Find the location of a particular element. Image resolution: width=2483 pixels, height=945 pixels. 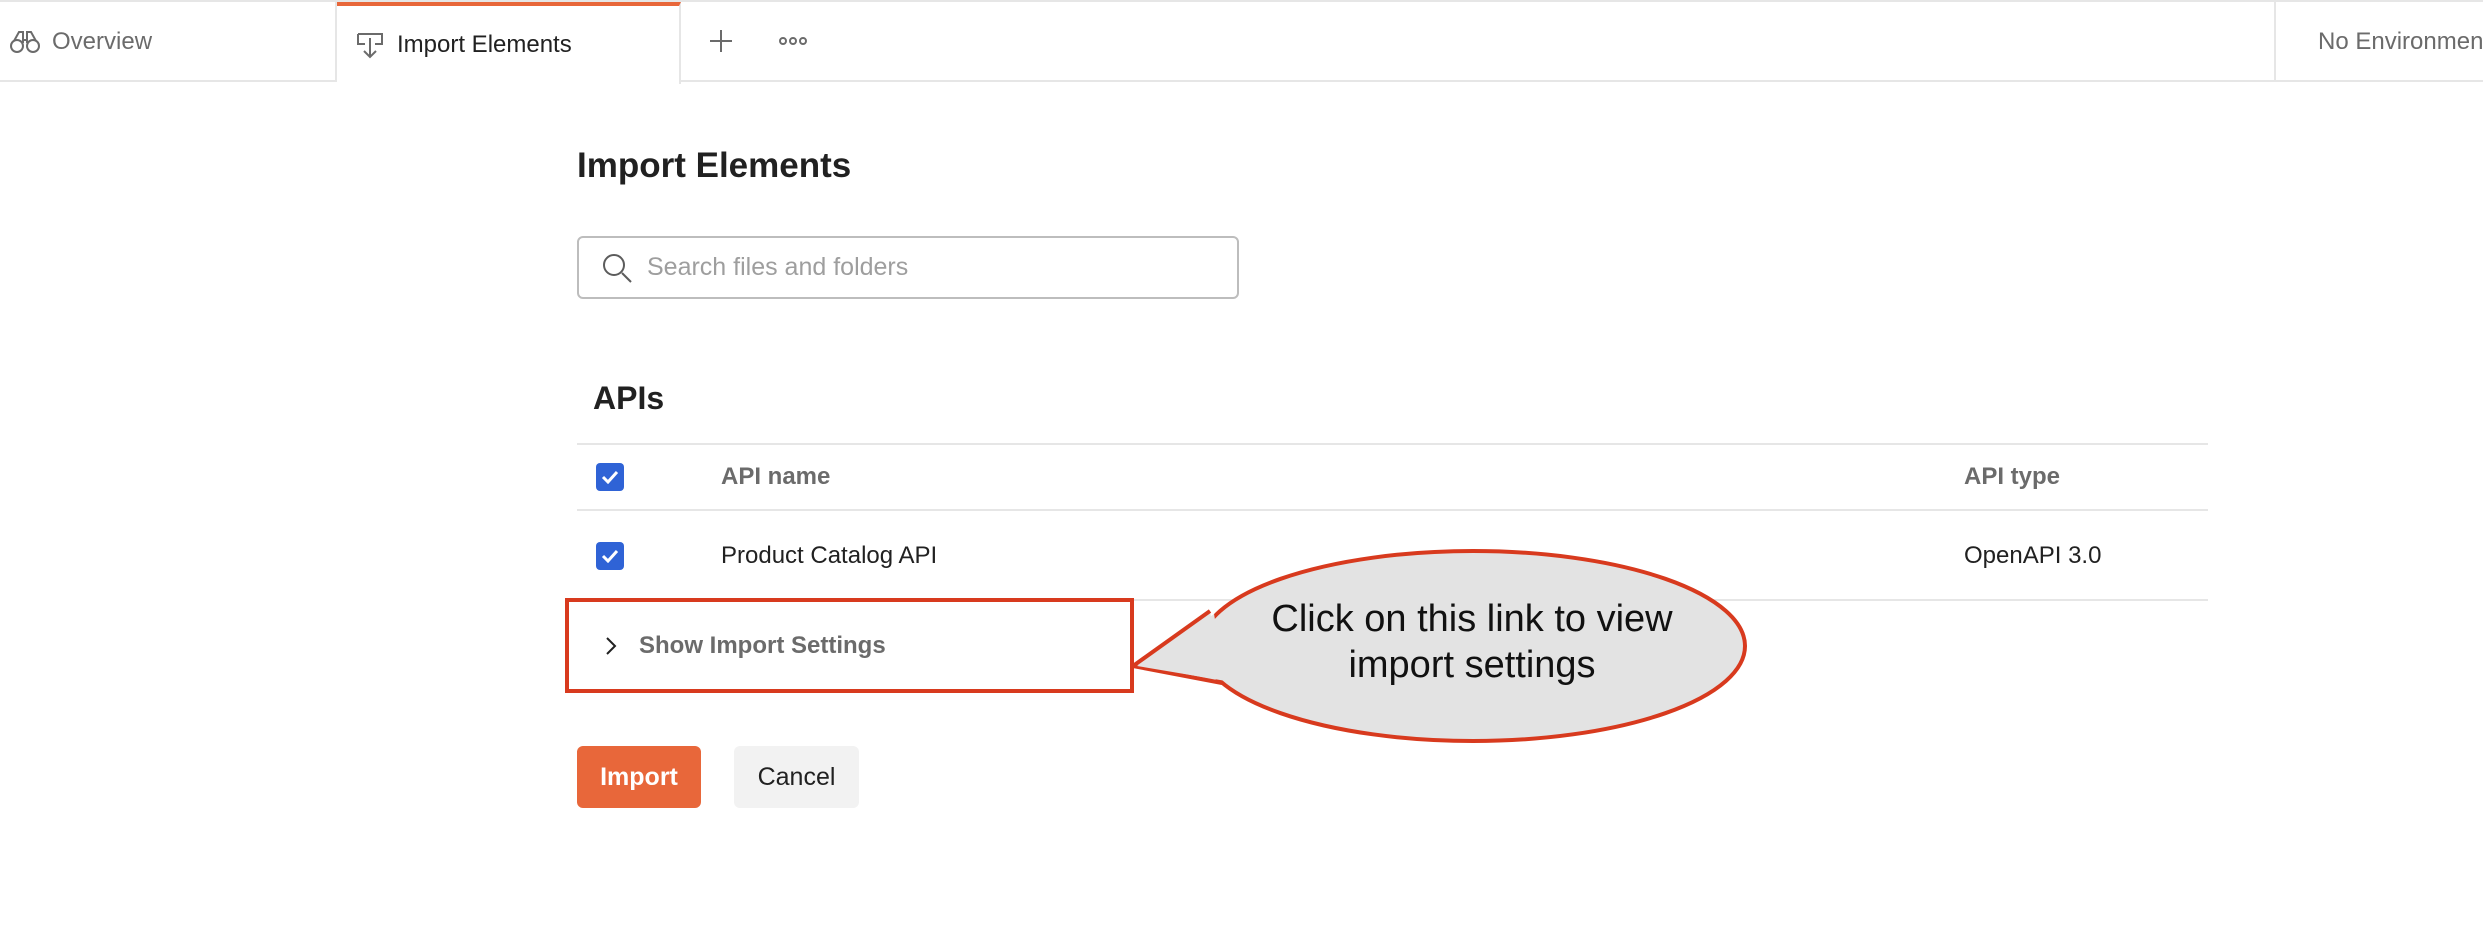

page-title: Import Elements is located at coordinates (714, 165).